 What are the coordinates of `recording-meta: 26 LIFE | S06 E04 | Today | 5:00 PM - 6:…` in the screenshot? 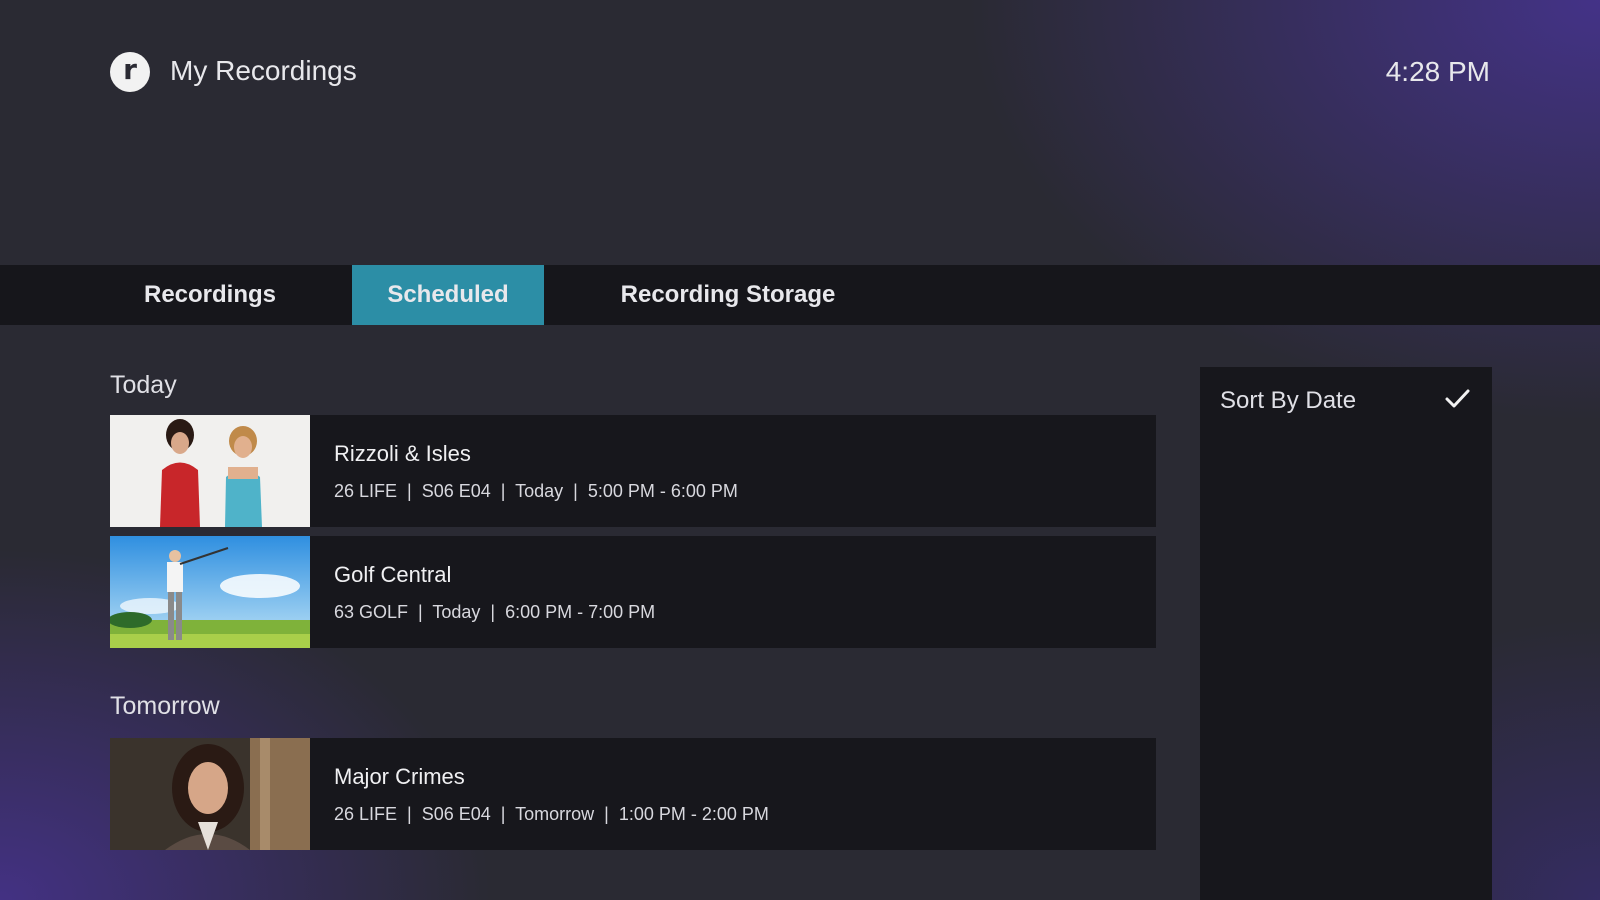 It's located at (536, 491).